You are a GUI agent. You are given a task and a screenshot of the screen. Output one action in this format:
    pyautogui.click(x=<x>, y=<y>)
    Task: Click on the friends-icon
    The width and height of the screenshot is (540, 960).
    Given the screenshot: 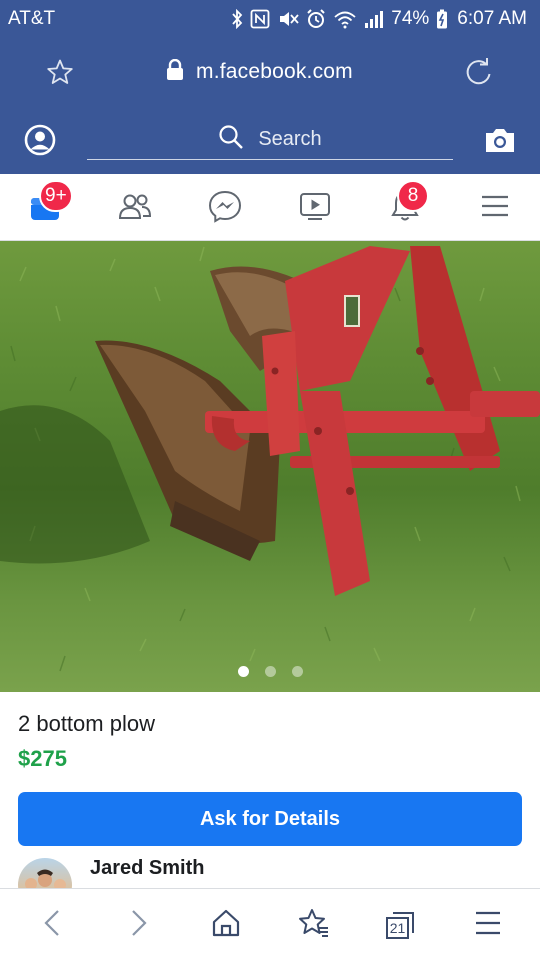 What is the action you would take?
    pyautogui.click(x=135, y=206)
    